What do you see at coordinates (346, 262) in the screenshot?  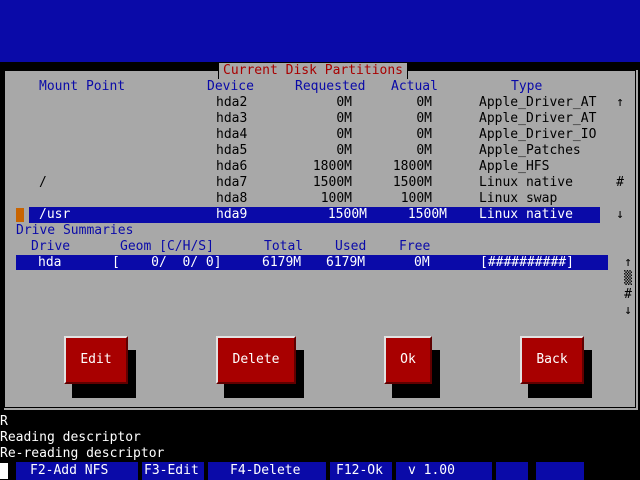 I see `drive-used: 6179M` at bounding box center [346, 262].